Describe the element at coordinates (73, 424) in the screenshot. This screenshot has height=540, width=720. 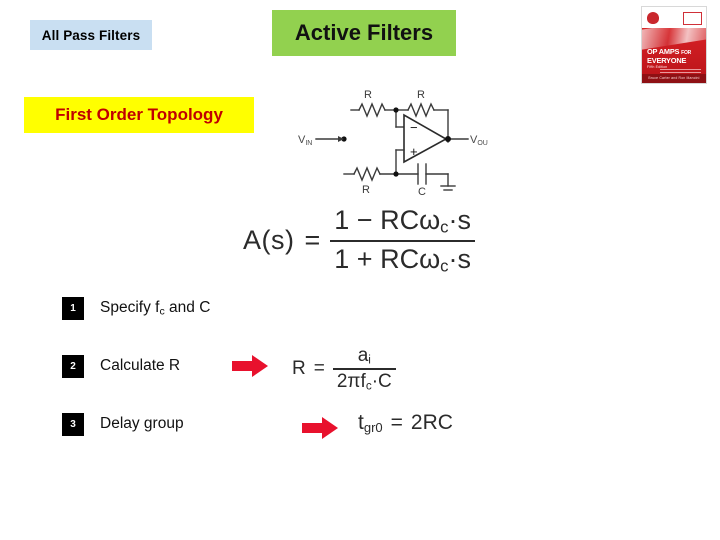
I see `step-number-badge: 3` at that location.